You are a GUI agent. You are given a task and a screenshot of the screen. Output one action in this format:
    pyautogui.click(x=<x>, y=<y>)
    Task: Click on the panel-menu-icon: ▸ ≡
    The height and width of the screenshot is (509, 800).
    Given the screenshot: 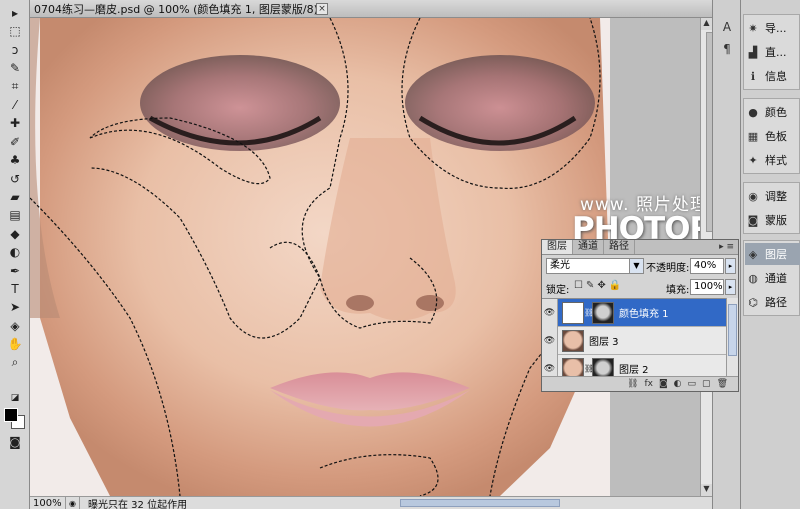 What is the action you would take?
    pyautogui.click(x=726, y=247)
    